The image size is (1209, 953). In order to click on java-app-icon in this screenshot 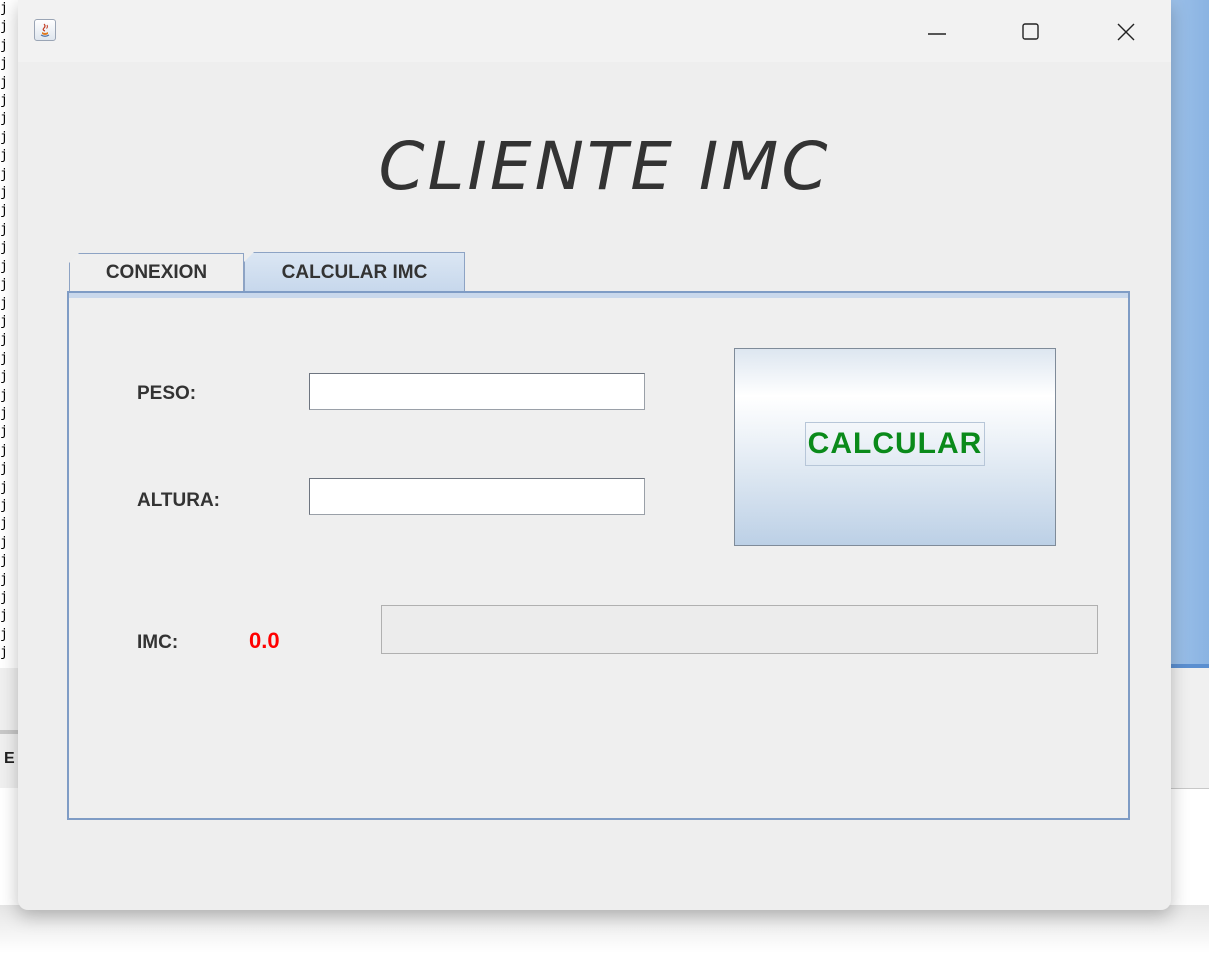, I will do `click(45, 30)`.